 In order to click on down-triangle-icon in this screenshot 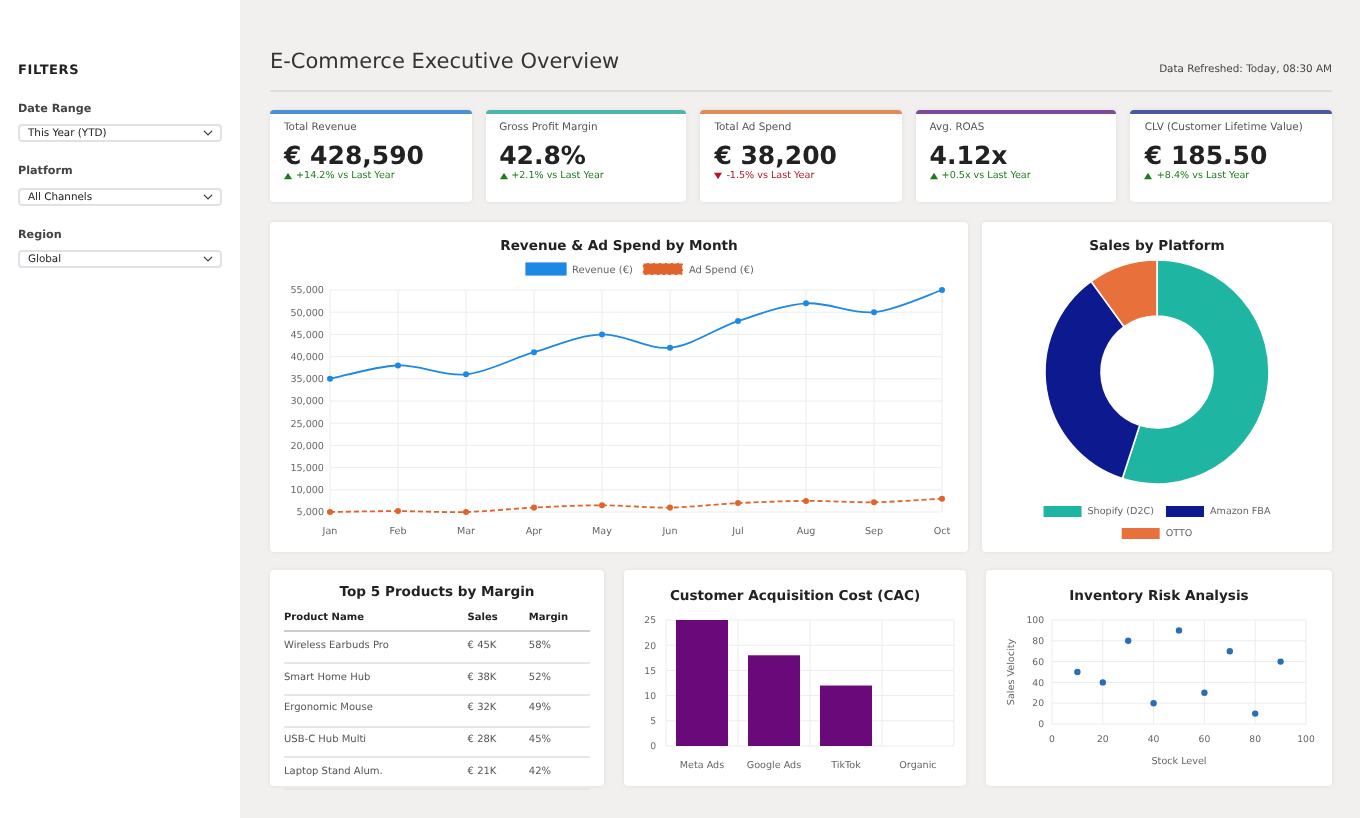, I will do `click(718, 176)`.